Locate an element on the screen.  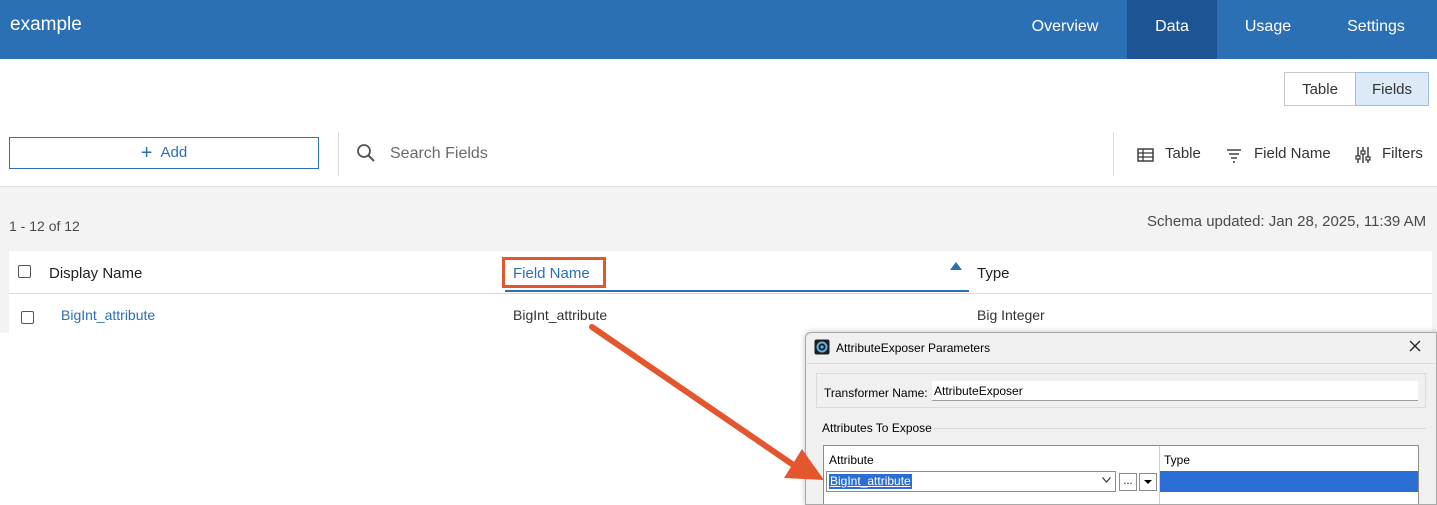
close-icon is located at coordinates (1415, 346).